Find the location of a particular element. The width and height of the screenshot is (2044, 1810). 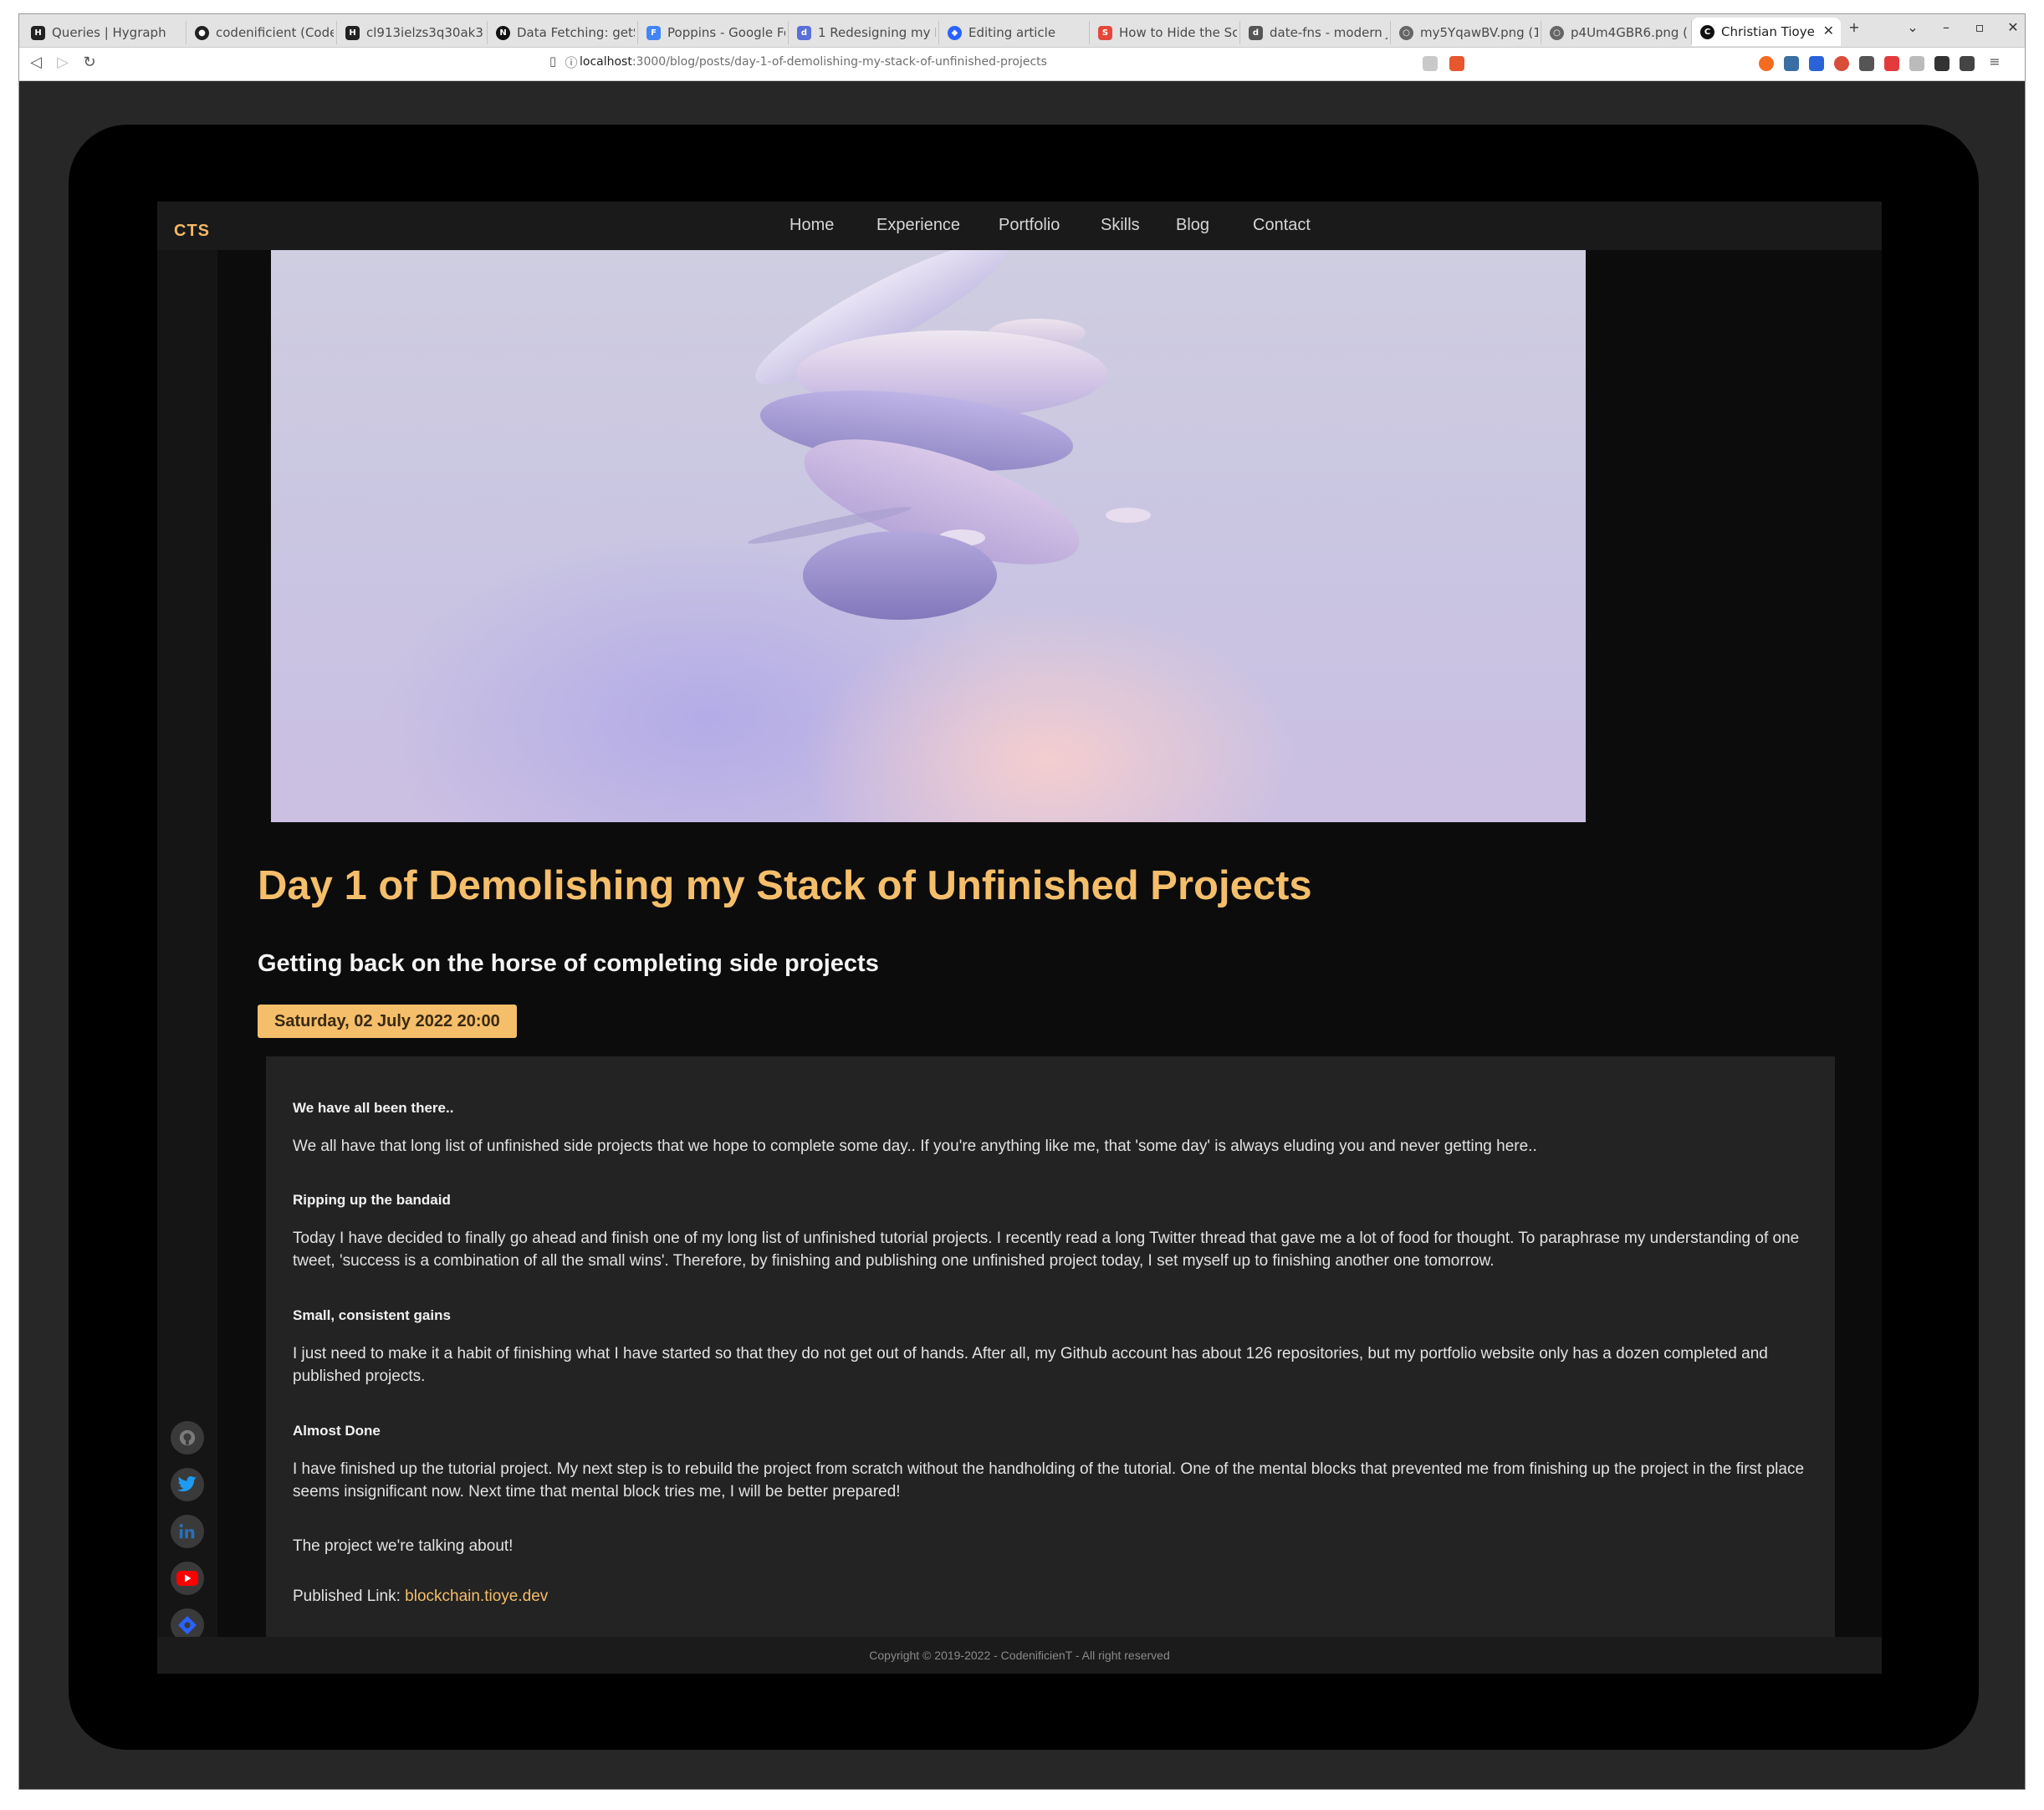

nav-portfolio: Portfolio is located at coordinates (1029, 226).